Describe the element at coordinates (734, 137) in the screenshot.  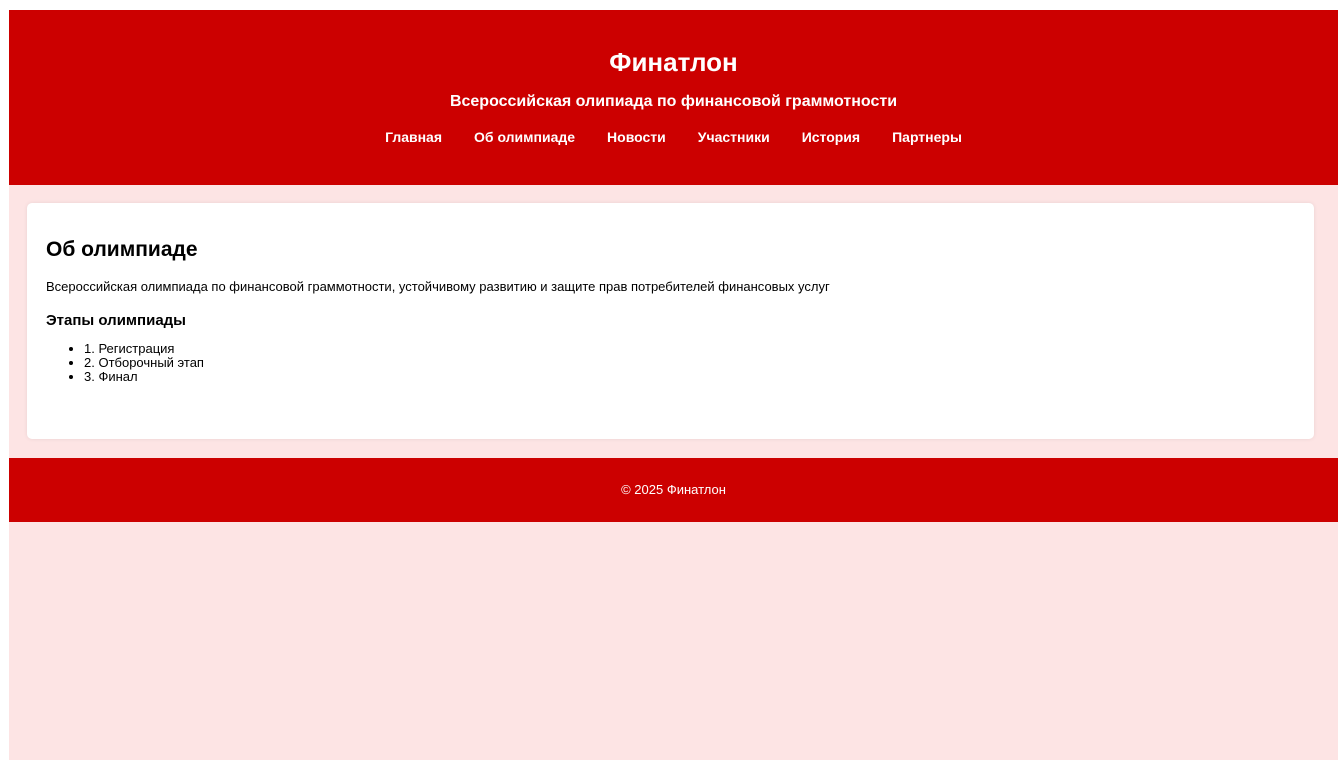
I see `nav-item-participants: Участники` at that location.